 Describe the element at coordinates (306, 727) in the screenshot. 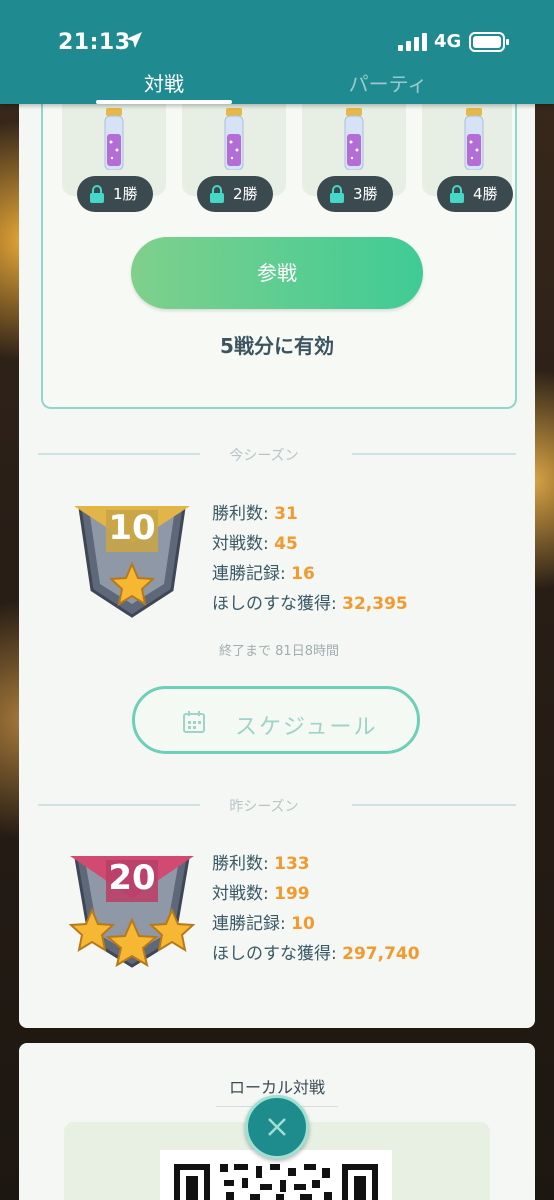

I see `schedule-button-label: スケジュール` at that location.